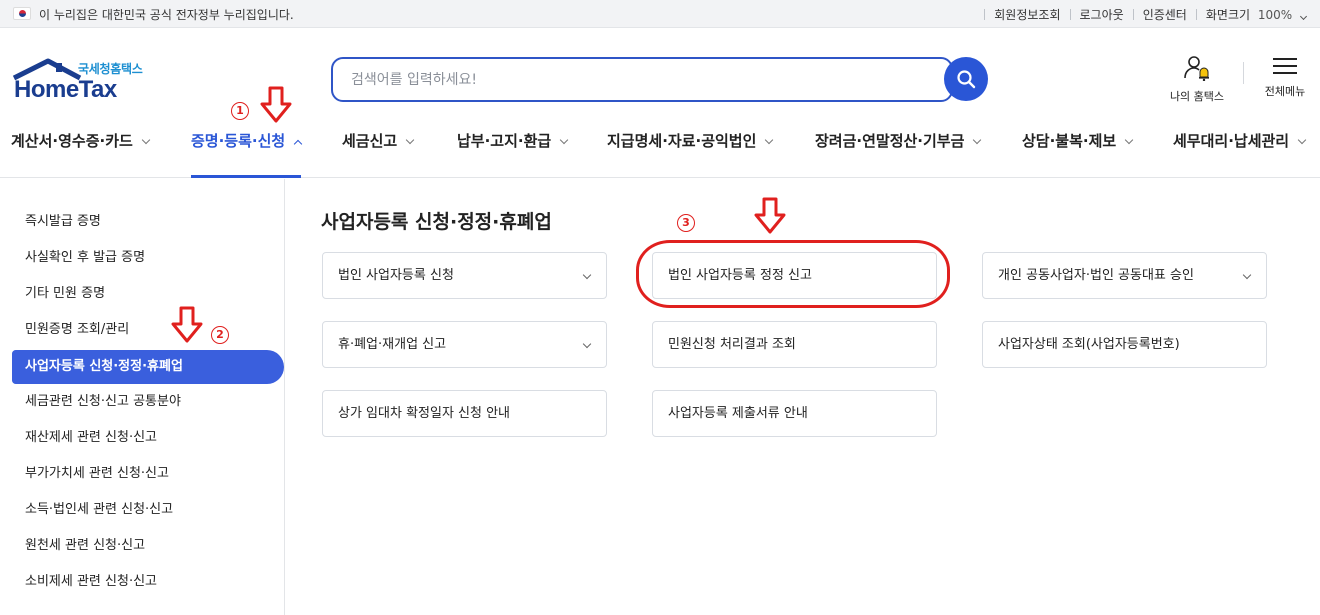  I want to click on sidebar-item-withholding-tax: 원천세 관련 신청·신고, so click(148, 546).